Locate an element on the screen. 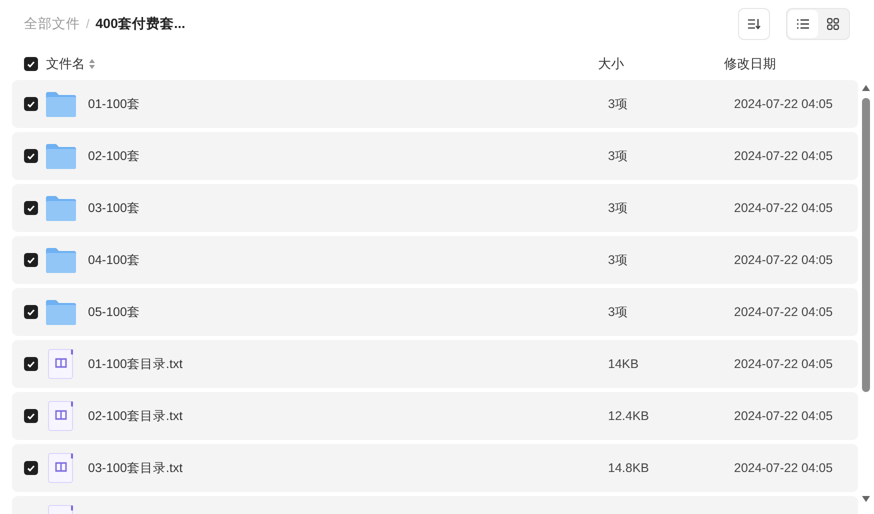  file-row: 01-100套 3项 2024-07-22 04:05 is located at coordinates (435, 104).